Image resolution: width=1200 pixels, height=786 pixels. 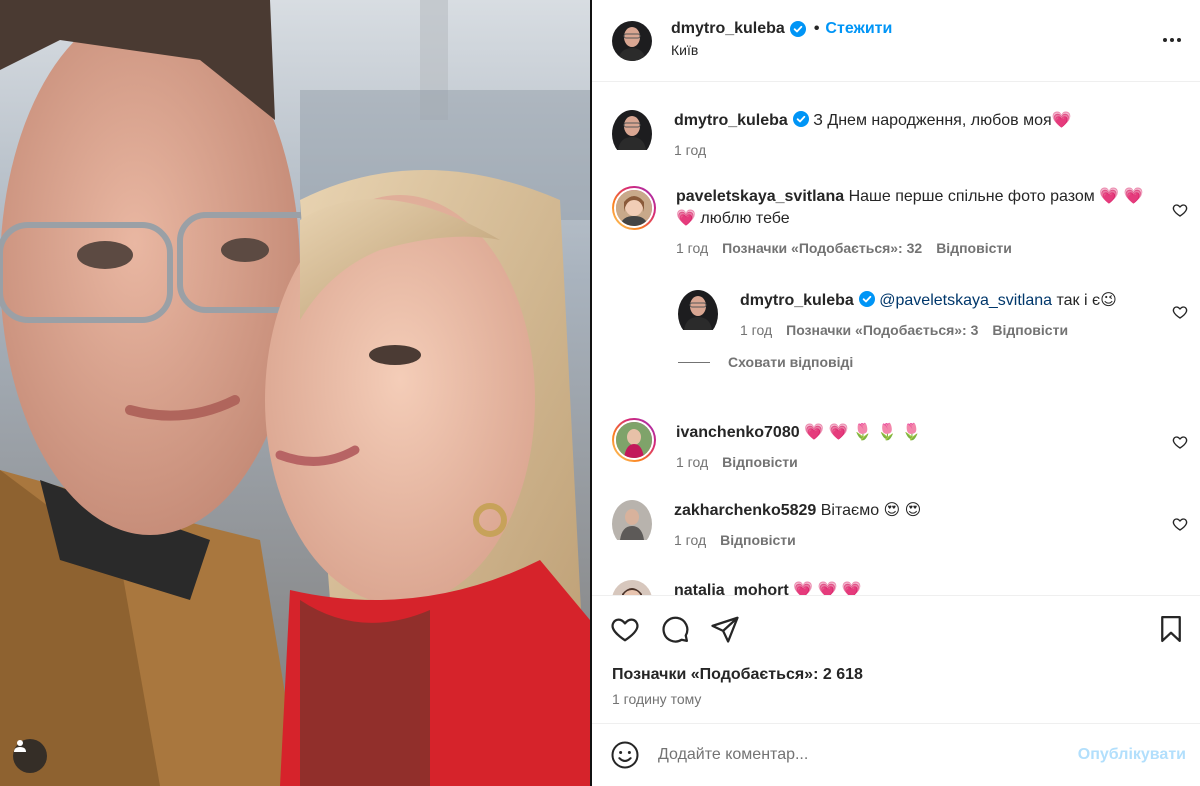 I want to click on tagged-users-button, so click(x=30, y=756).